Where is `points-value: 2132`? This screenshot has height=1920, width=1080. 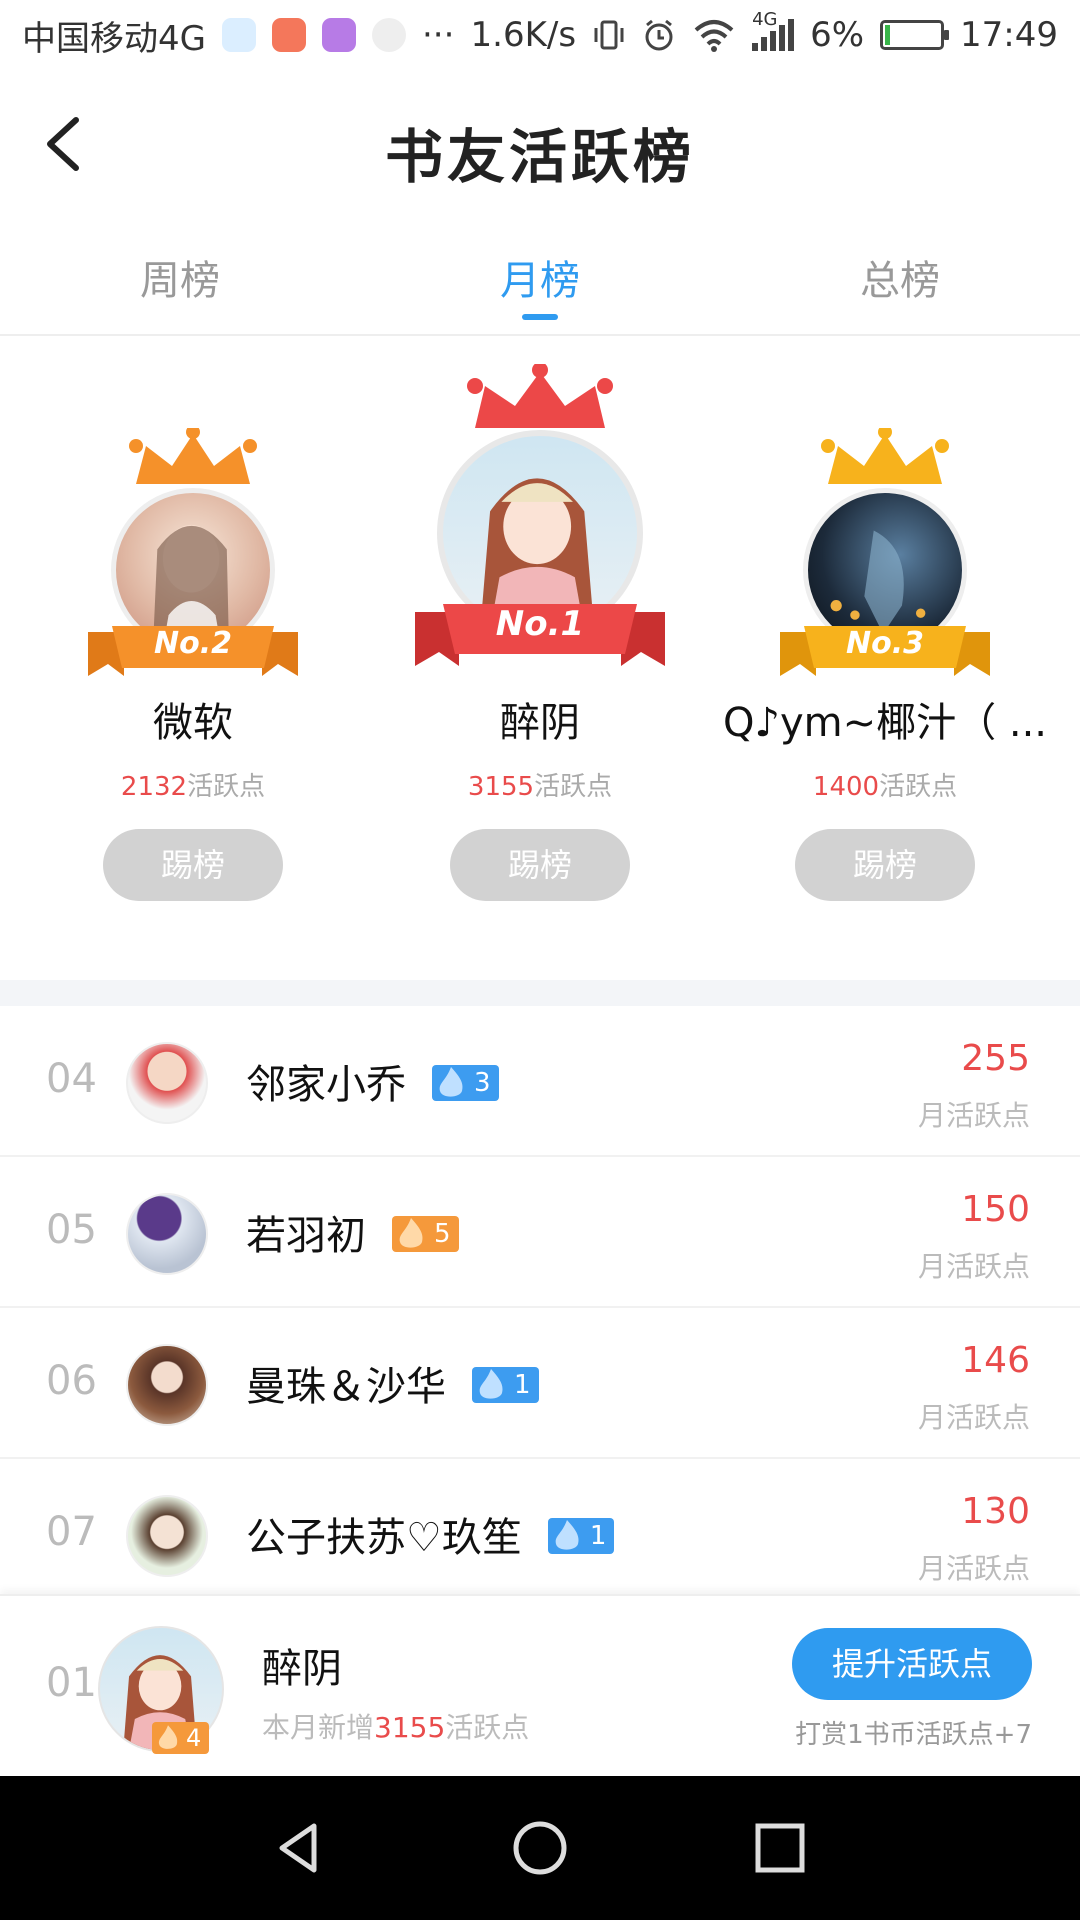
points-value: 2132 is located at coordinates (154, 787).